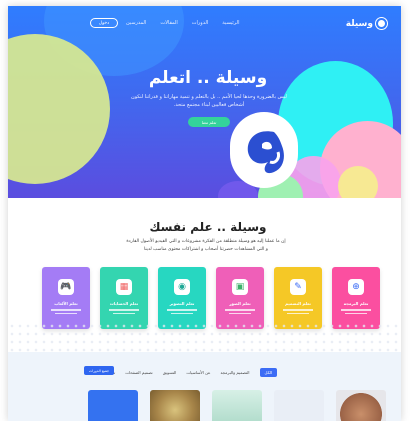 This screenshot has height=421, width=411. I want to click on card-title: تعلم الصور, so click(240, 303).